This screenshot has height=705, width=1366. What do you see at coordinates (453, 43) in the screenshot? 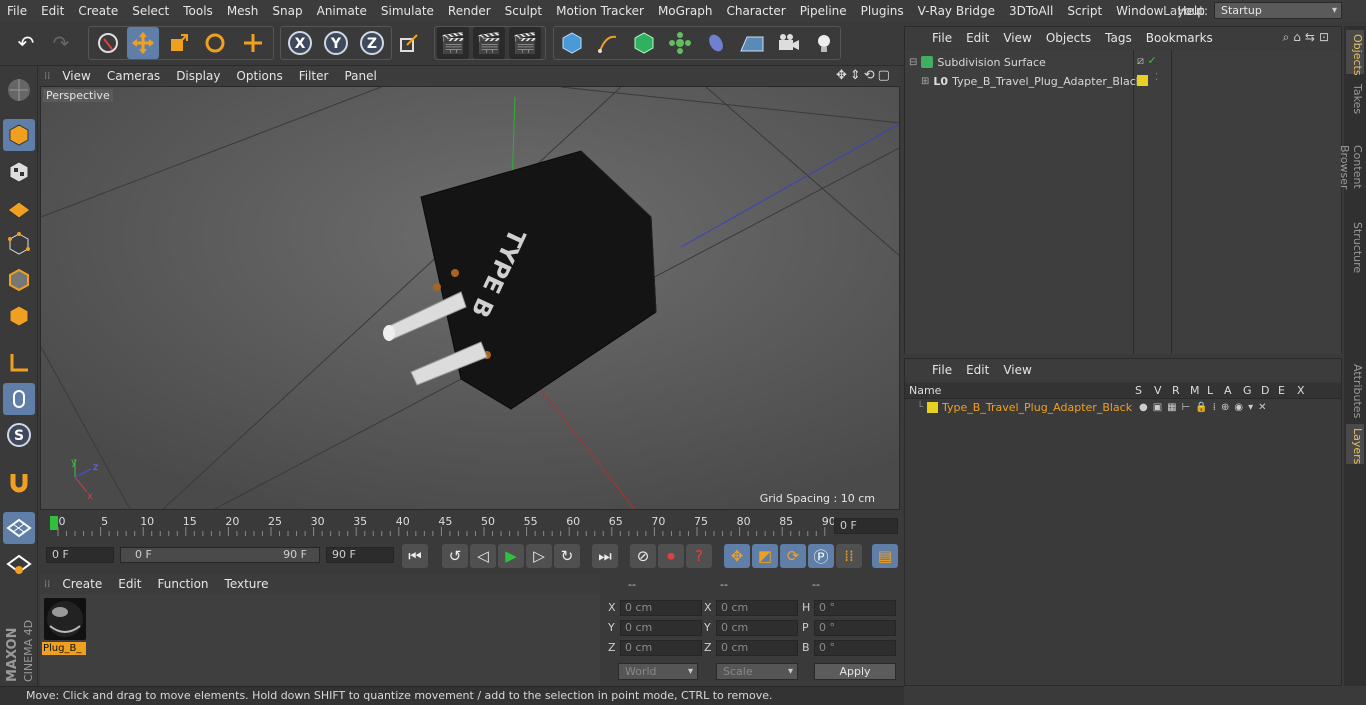
I see `render-view-icon: 🎬` at bounding box center [453, 43].